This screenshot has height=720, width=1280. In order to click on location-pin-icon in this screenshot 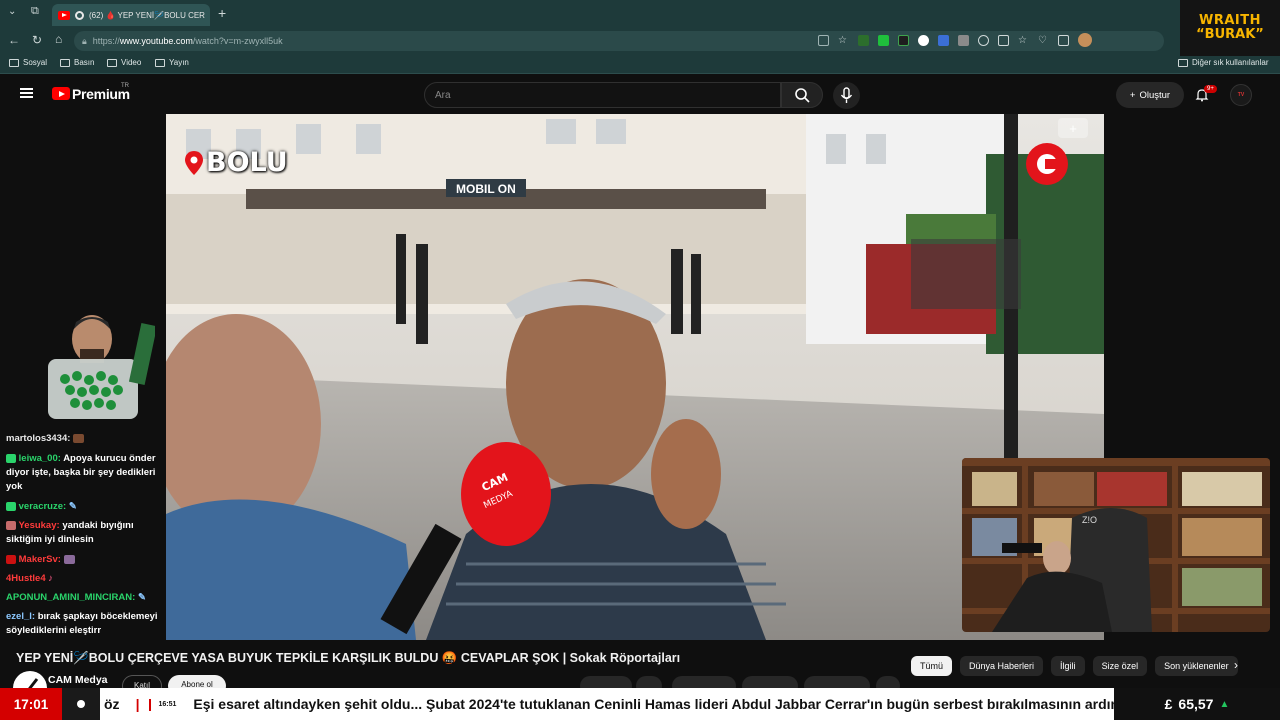, I will do `click(194, 162)`.